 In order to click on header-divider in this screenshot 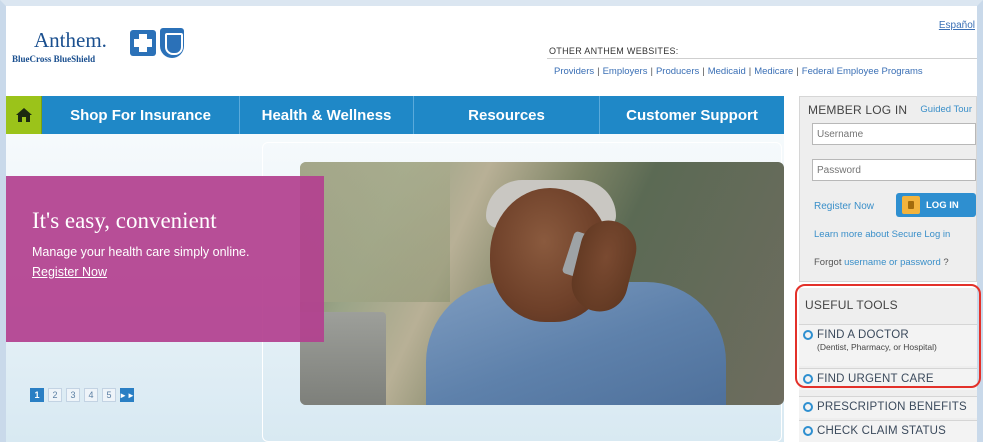, I will do `click(762, 58)`.